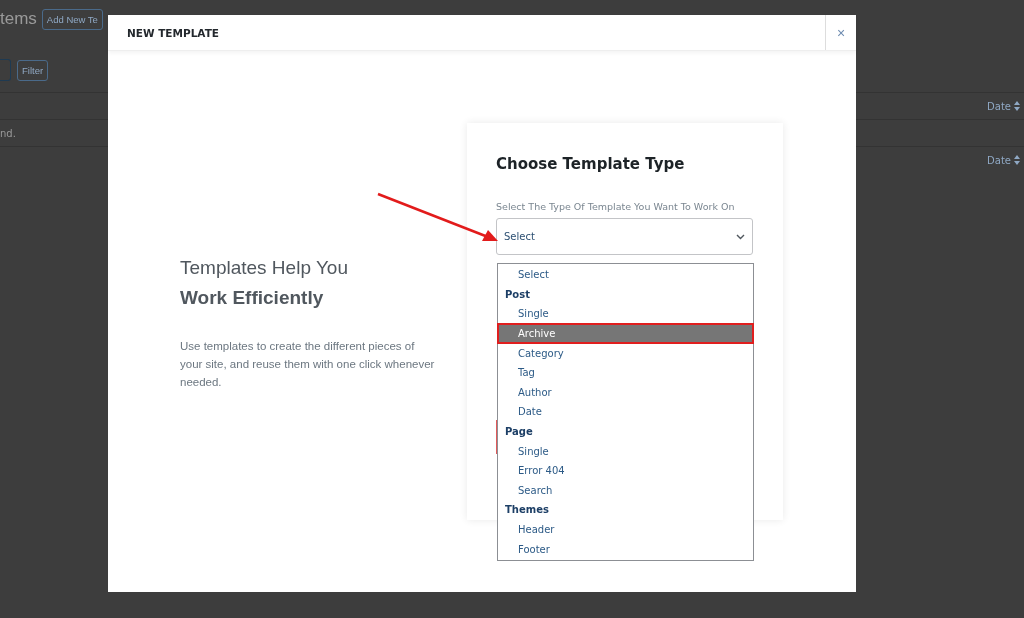  I want to click on intro-heading: Work Efficiently, so click(252, 297).